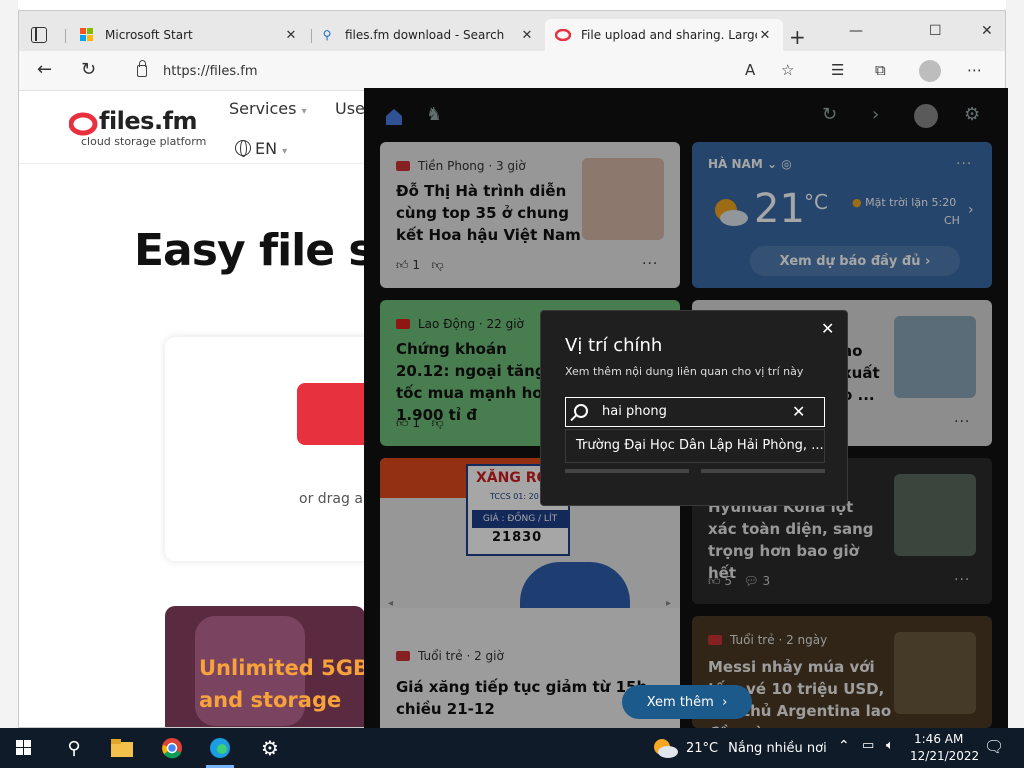  I want to click on logo-name: files.fm, so click(148, 121).